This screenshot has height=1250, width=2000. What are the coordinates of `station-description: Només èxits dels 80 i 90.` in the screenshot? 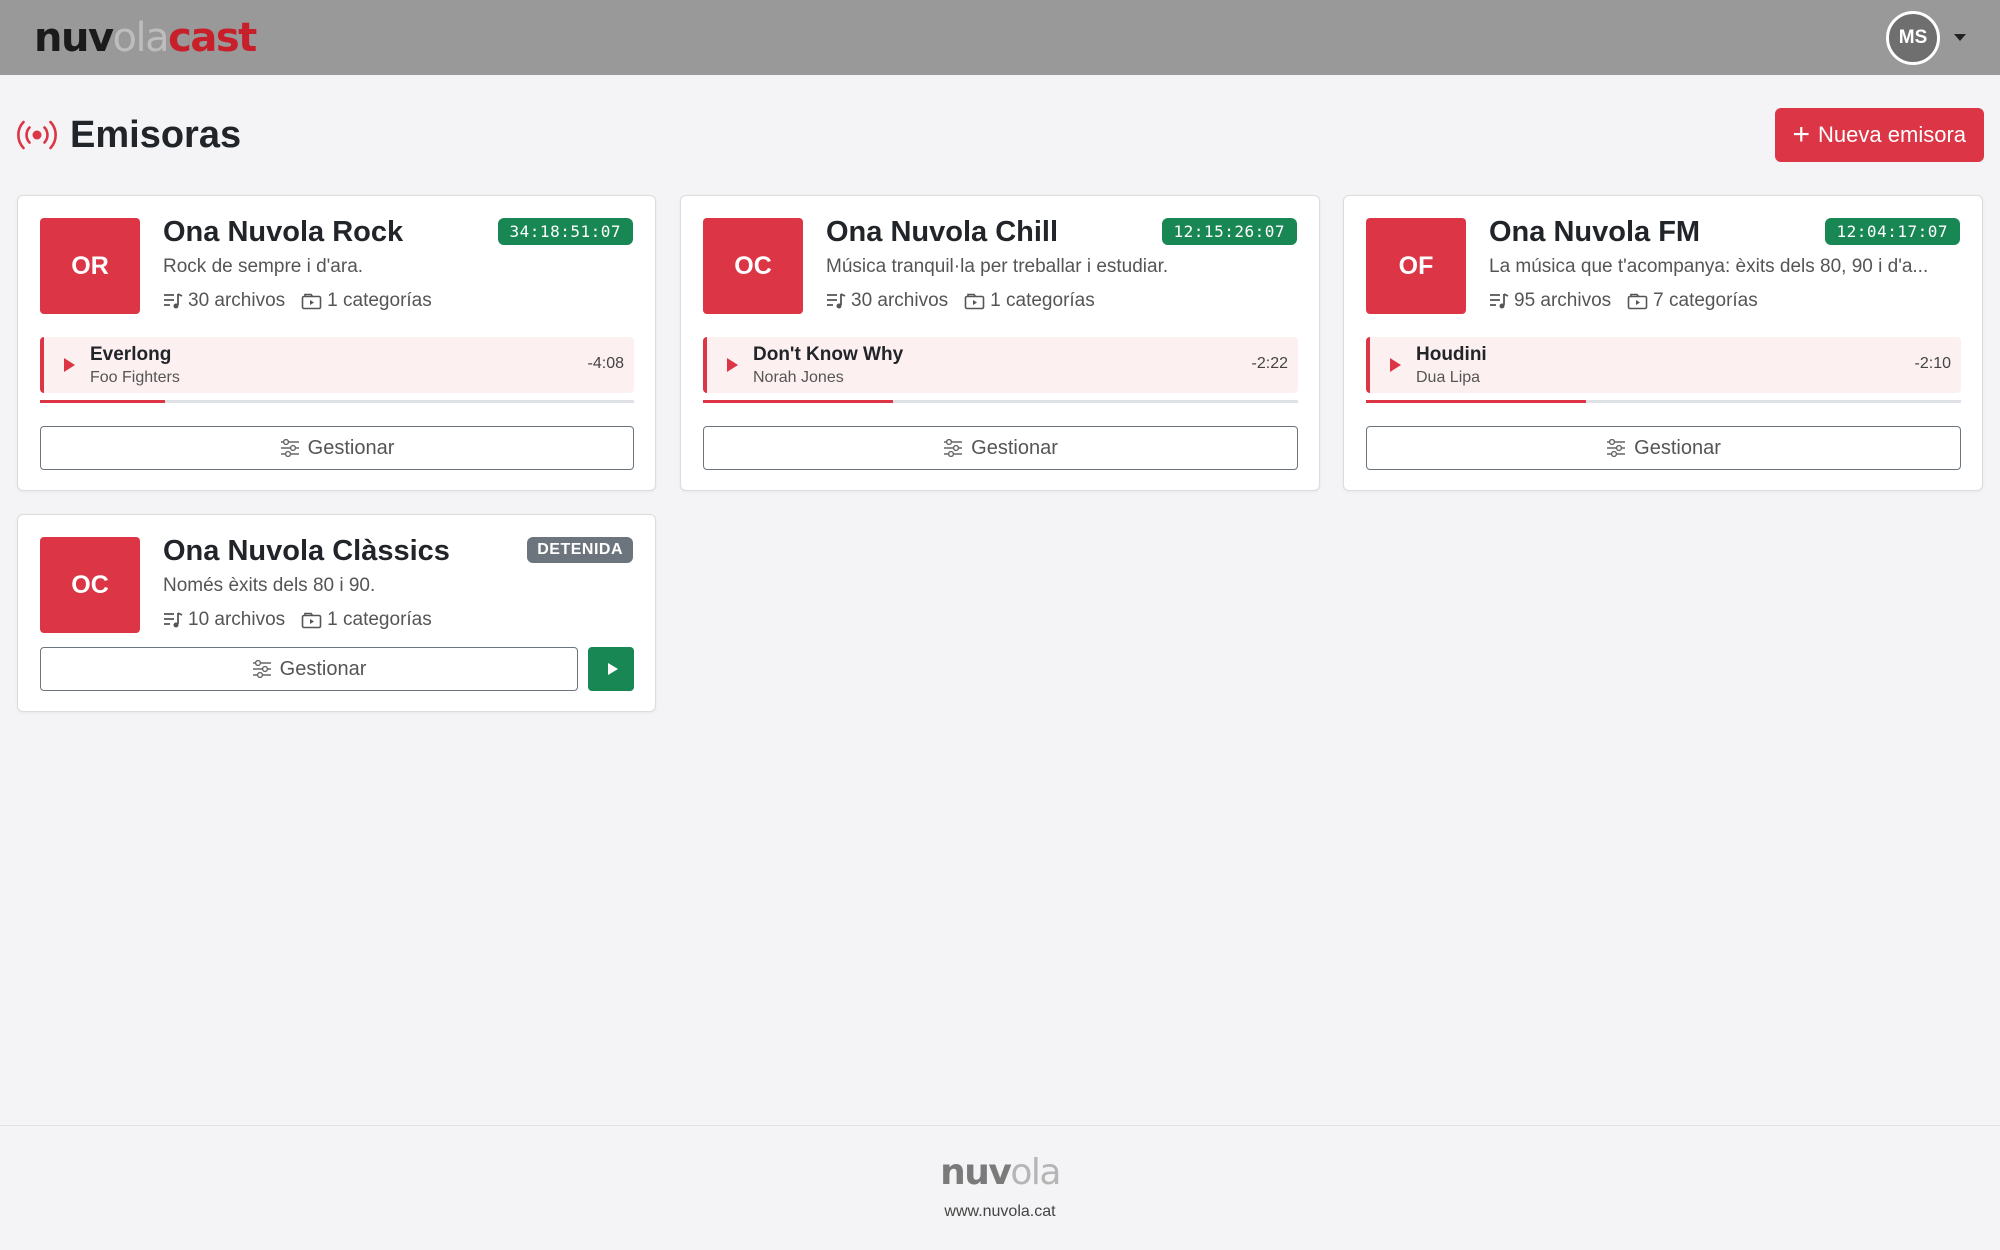 It's located at (269, 585).